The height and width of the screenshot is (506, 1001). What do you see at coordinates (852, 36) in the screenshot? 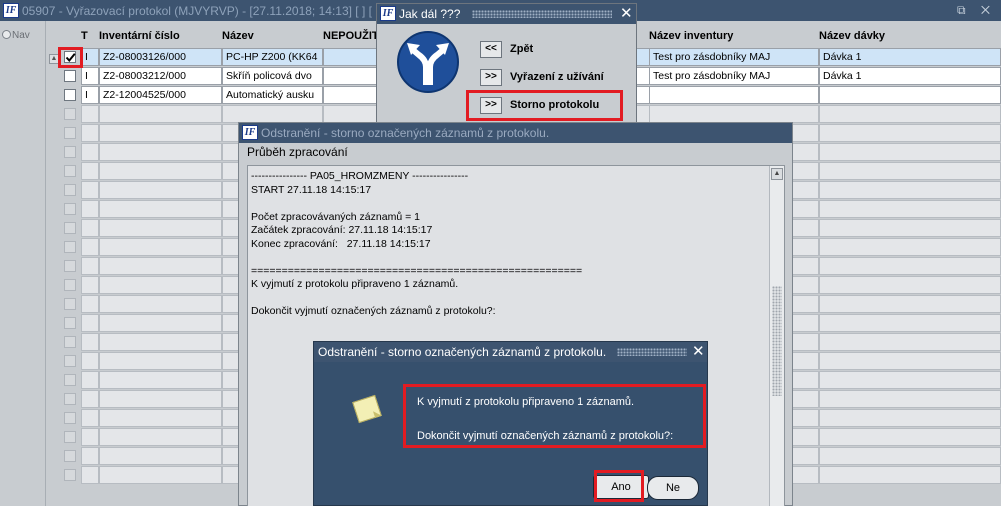
I see `col-header-batch-name: Název dávky` at bounding box center [852, 36].